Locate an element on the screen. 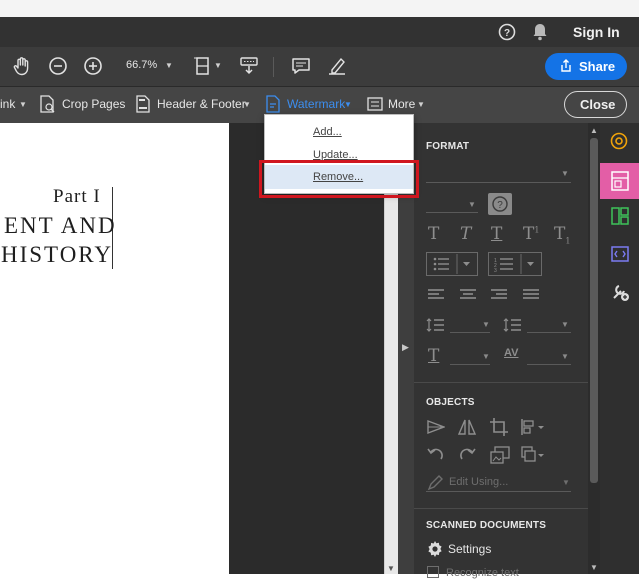 This screenshot has width=639, height=579. part-heading: Part I is located at coordinates (77, 196).